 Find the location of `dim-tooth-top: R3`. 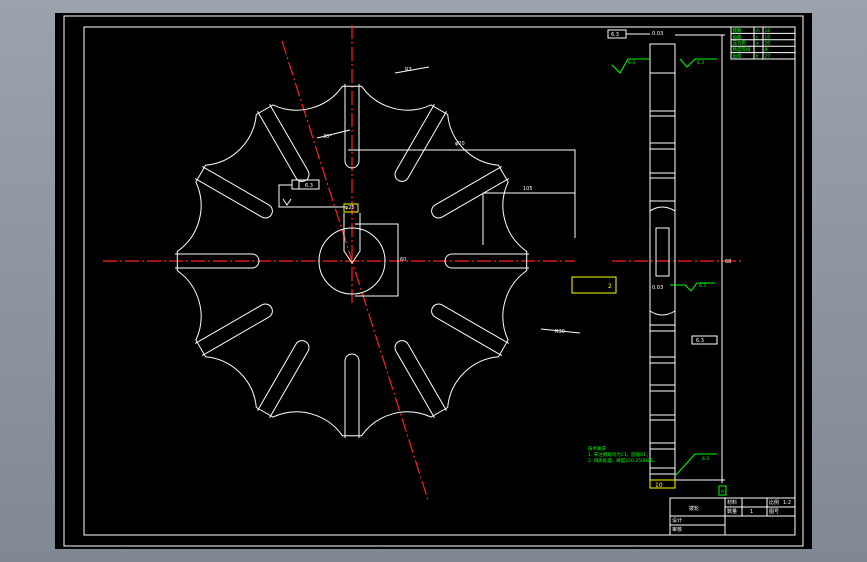

dim-tooth-top: R3 is located at coordinates (408, 70).